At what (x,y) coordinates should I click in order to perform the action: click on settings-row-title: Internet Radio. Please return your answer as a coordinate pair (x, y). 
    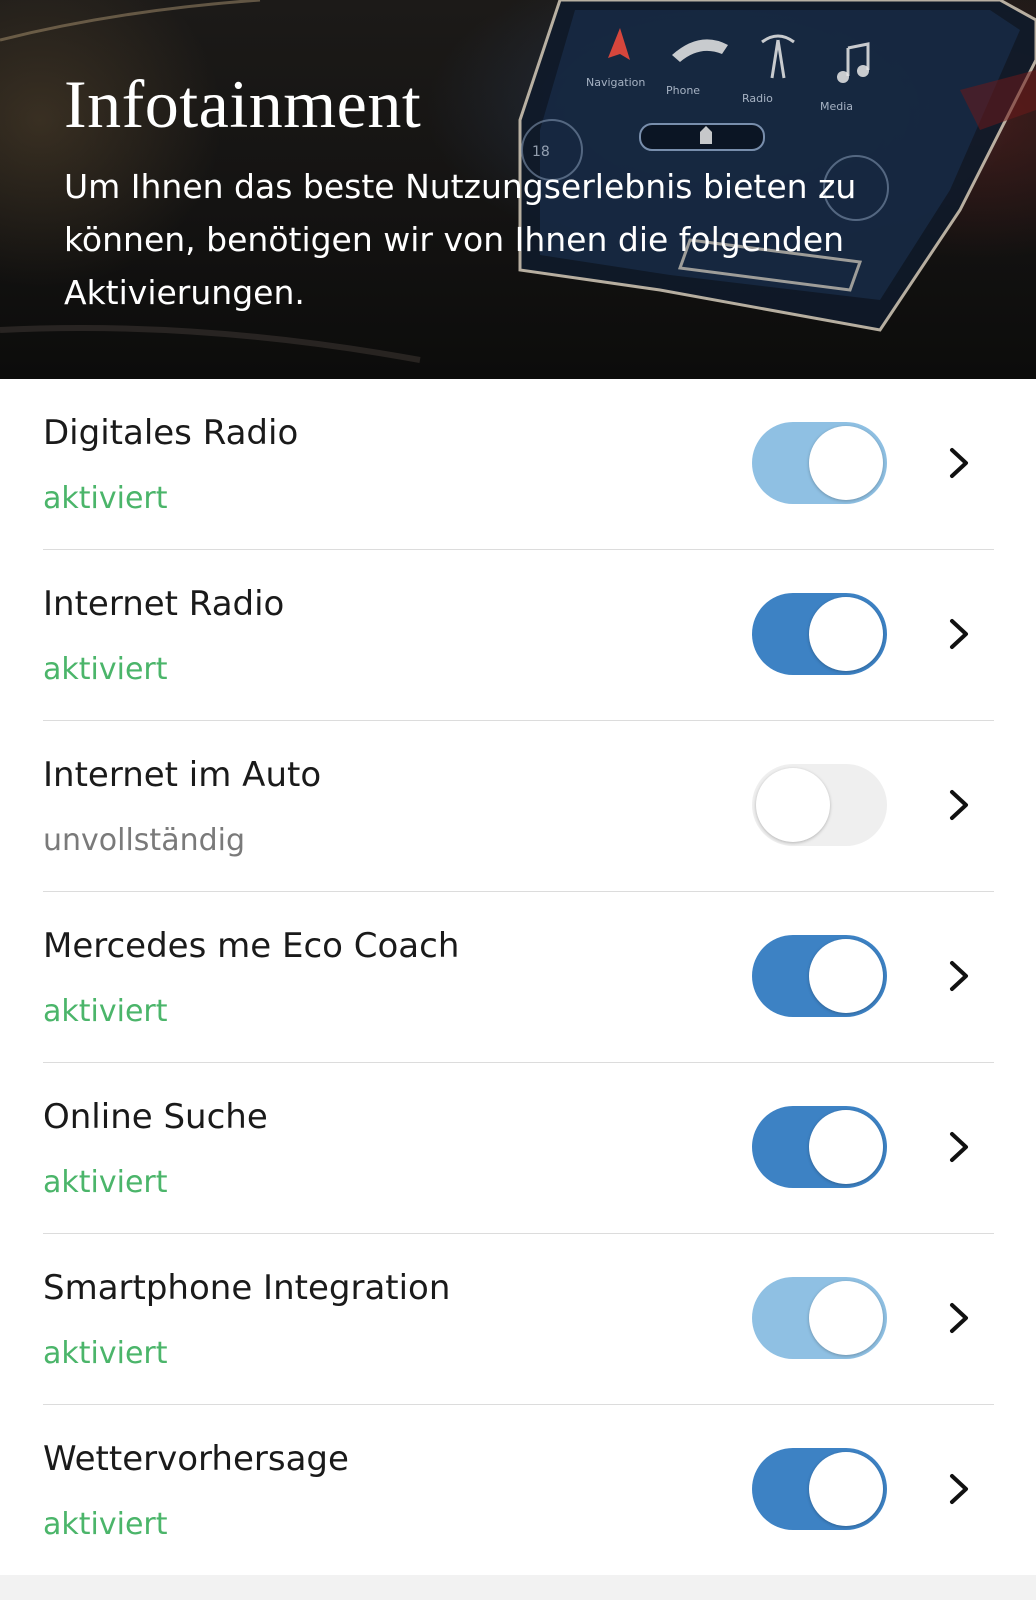
    Looking at the image, I should click on (164, 604).